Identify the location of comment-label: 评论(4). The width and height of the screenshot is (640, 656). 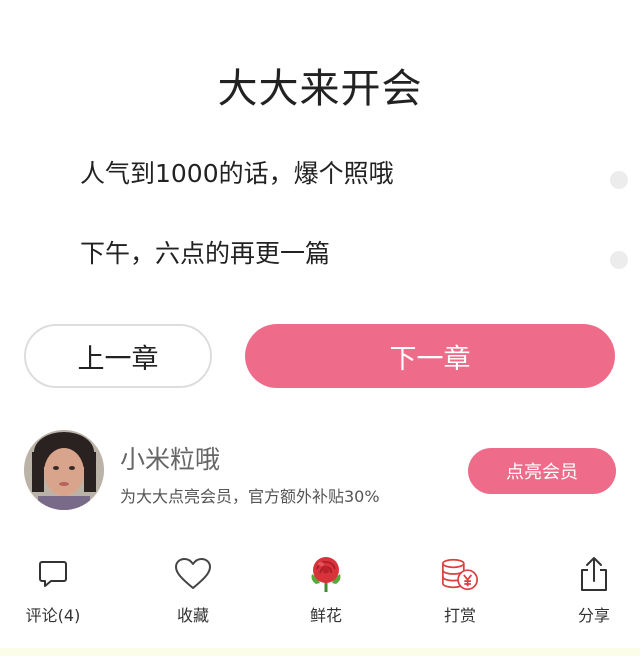
(53, 615).